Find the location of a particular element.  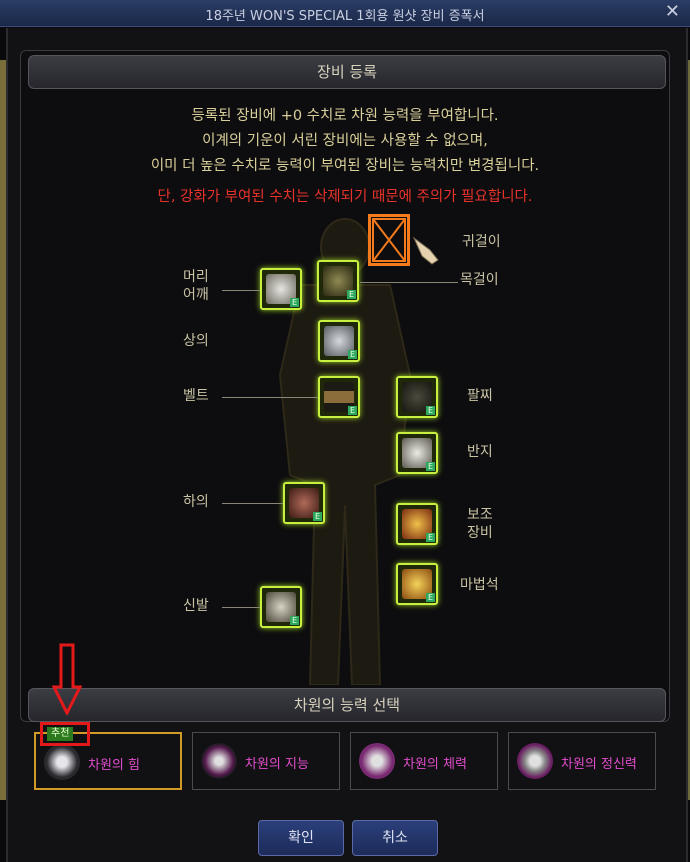

head-shoulder-label: 머리 어깨 is located at coordinates (196, 286).